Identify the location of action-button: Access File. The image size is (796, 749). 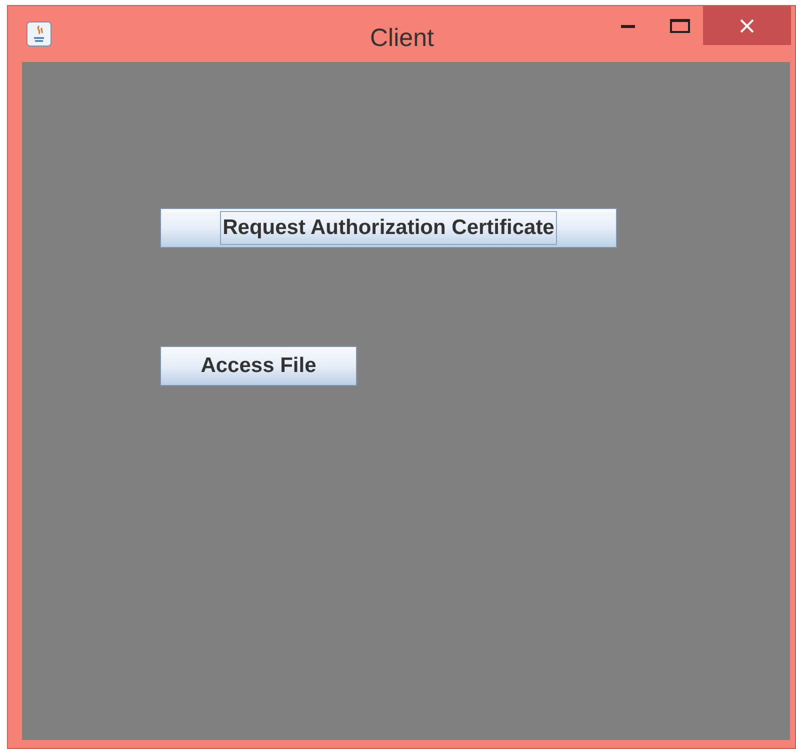
(258, 366).